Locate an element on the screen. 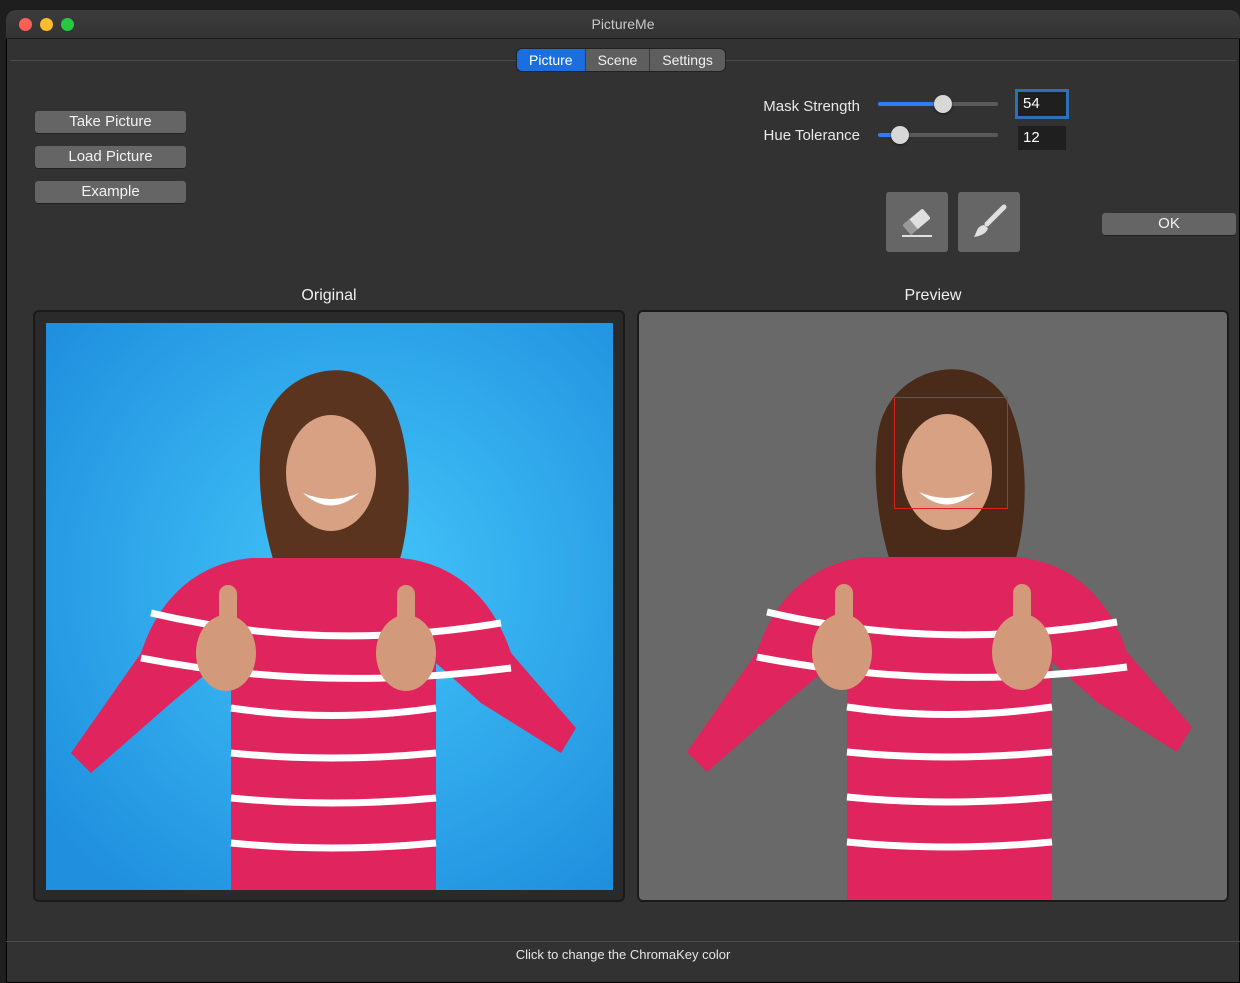  mask-strength-knob is located at coordinates (942, 104).